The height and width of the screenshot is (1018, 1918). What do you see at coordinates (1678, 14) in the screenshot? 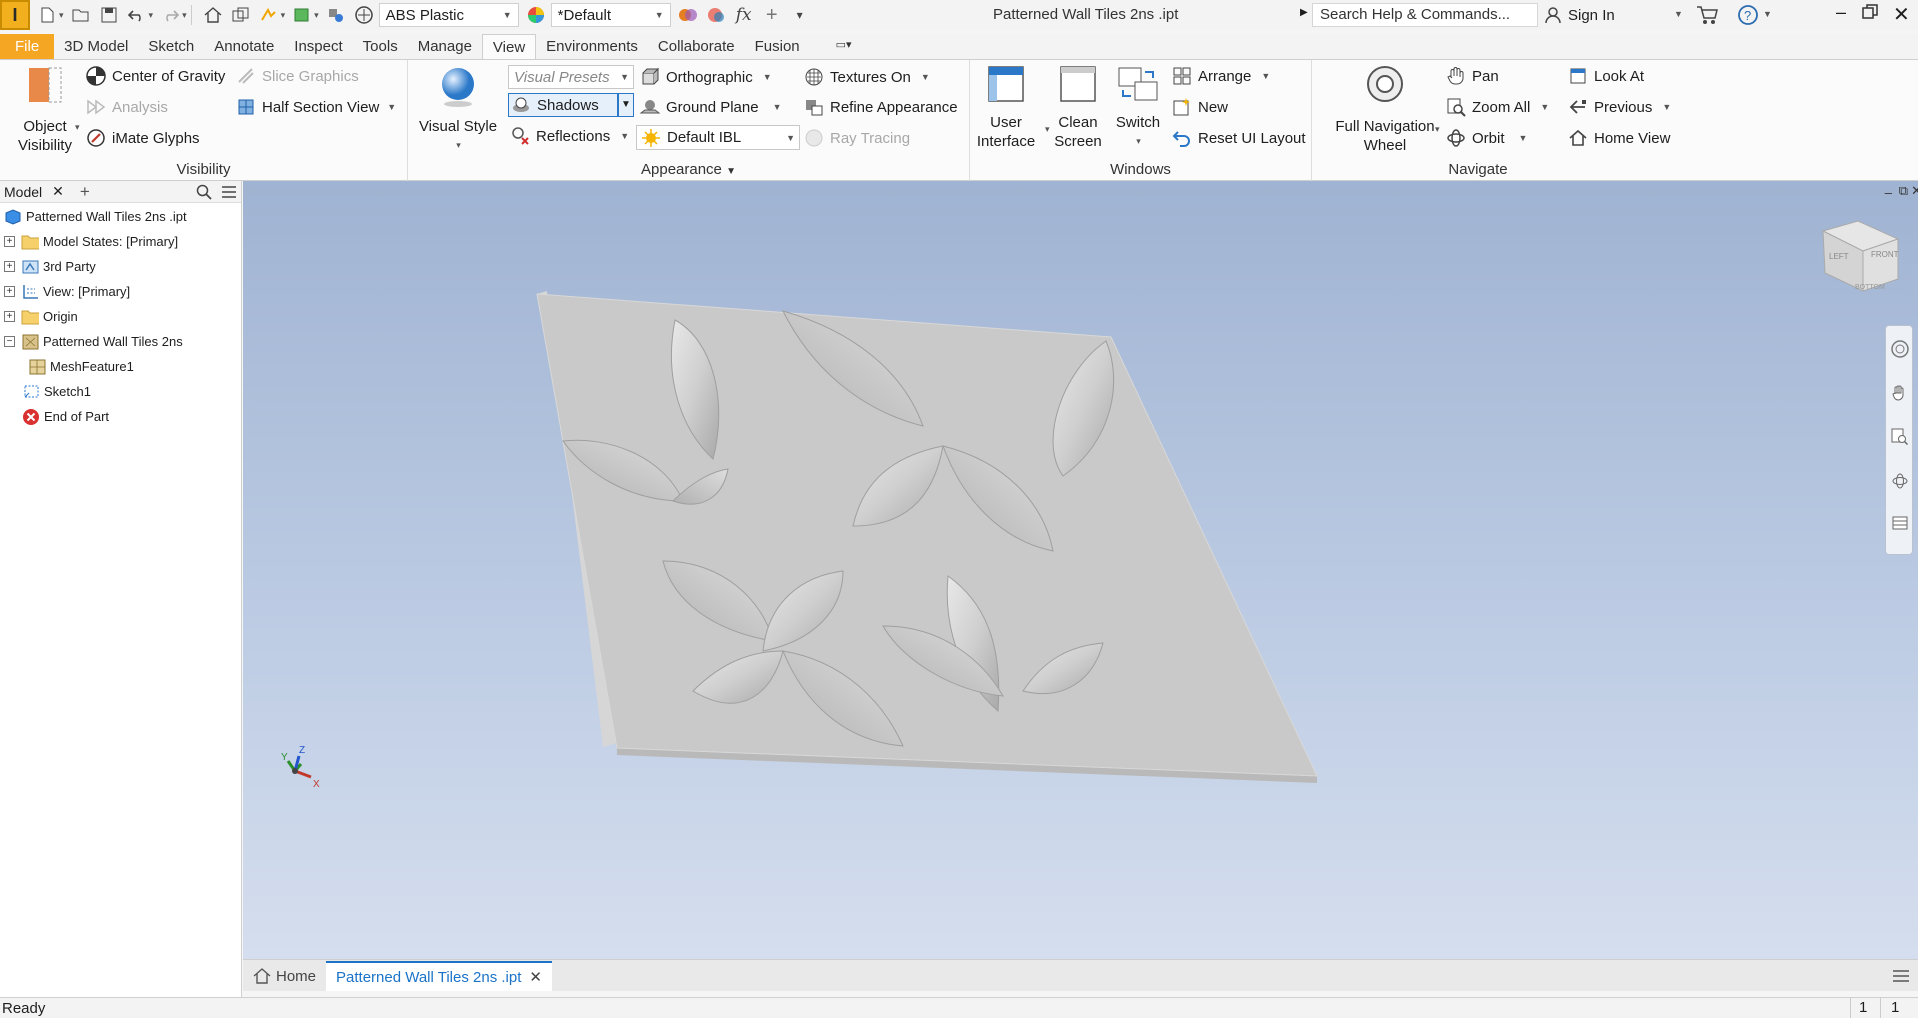
I see `sign-in-dropdown: ▼` at bounding box center [1678, 14].